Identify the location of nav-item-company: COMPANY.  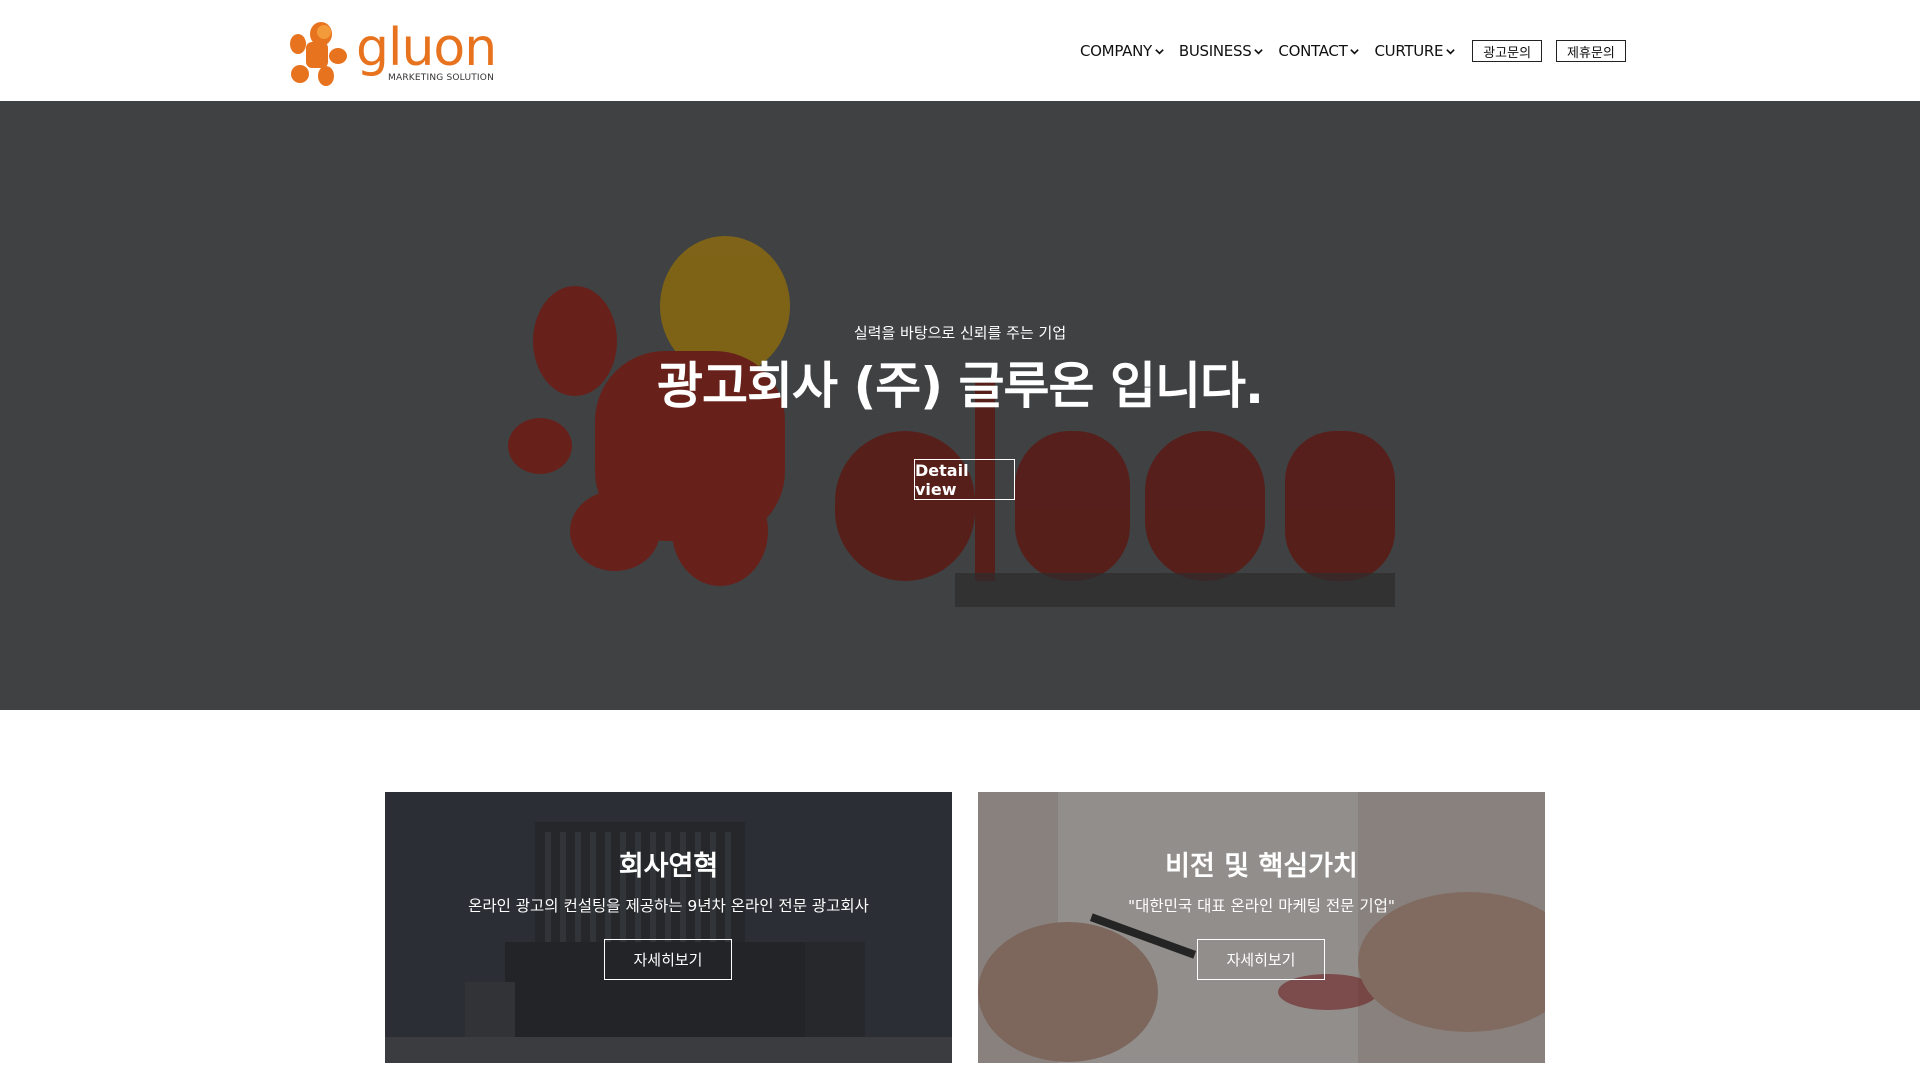
(1122, 51).